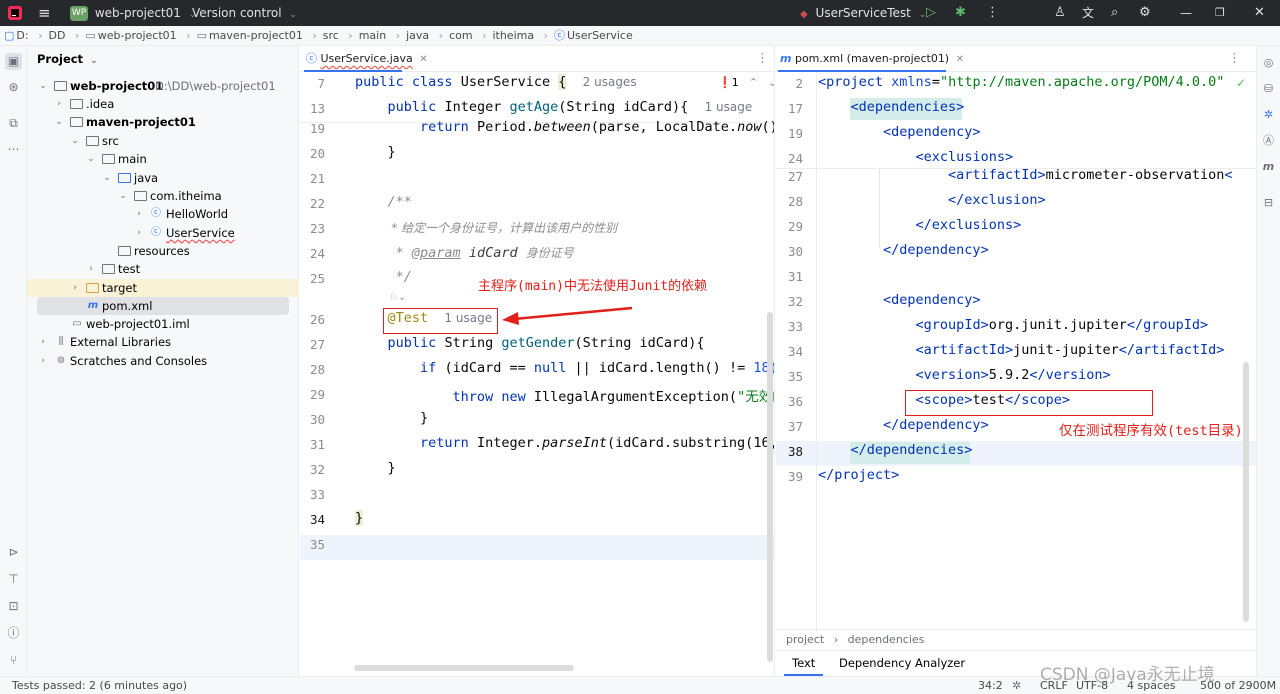 This screenshot has height=694, width=1280. Describe the element at coordinates (729, 107) in the screenshot. I see `usages-hint: 1 usage` at that location.